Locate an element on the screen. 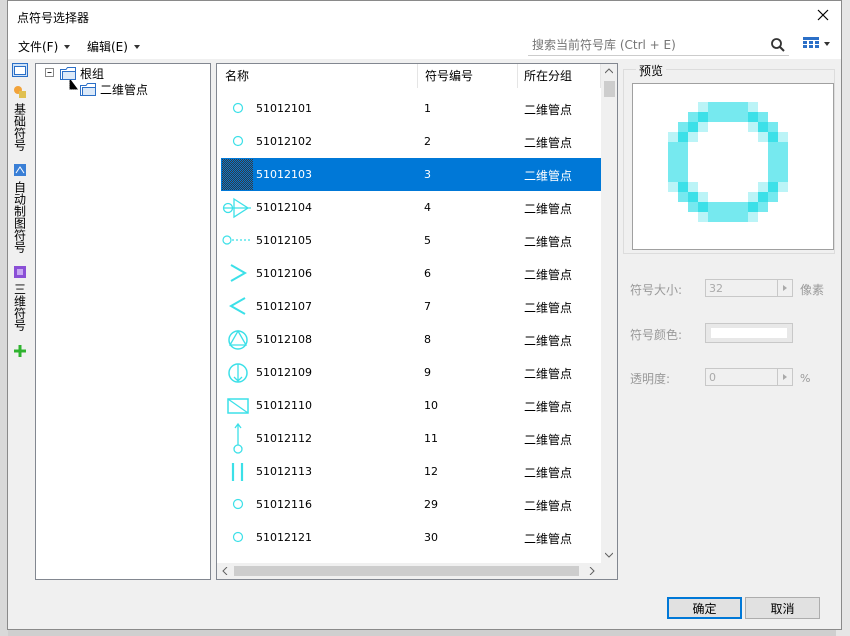  cell-code: 2 is located at coordinates (427, 141).